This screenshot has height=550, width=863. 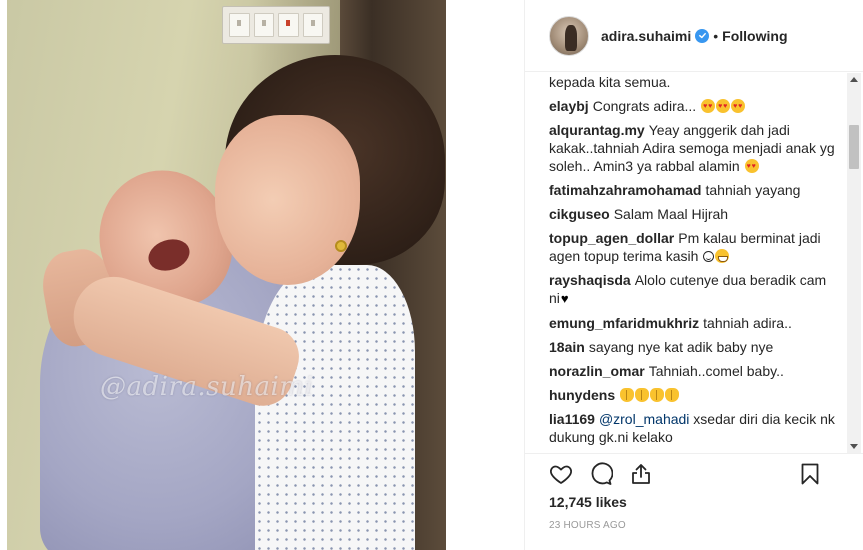 What do you see at coordinates (681, 347) in the screenshot?
I see `comment-text: sayang nye kat adik baby nye` at bounding box center [681, 347].